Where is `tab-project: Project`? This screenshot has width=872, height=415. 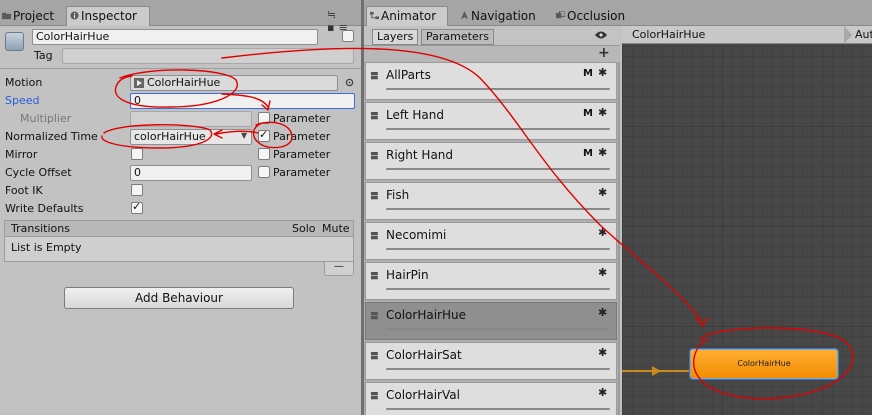
tab-project: Project is located at coordinates (31, 16).